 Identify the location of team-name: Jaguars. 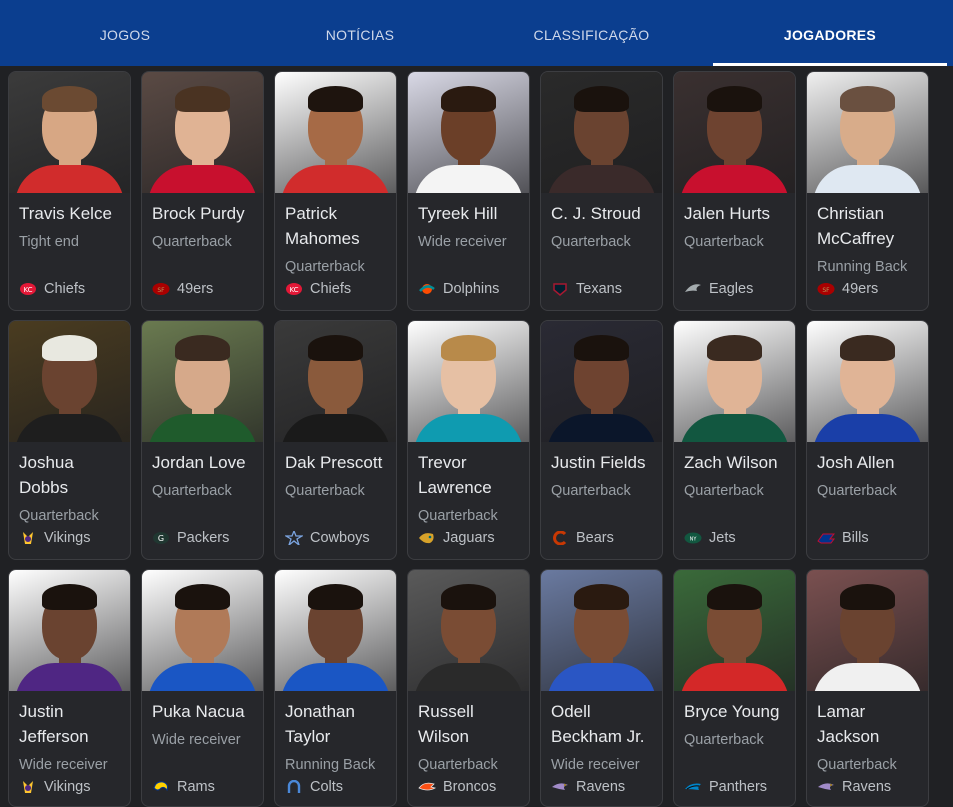
(469, 538).